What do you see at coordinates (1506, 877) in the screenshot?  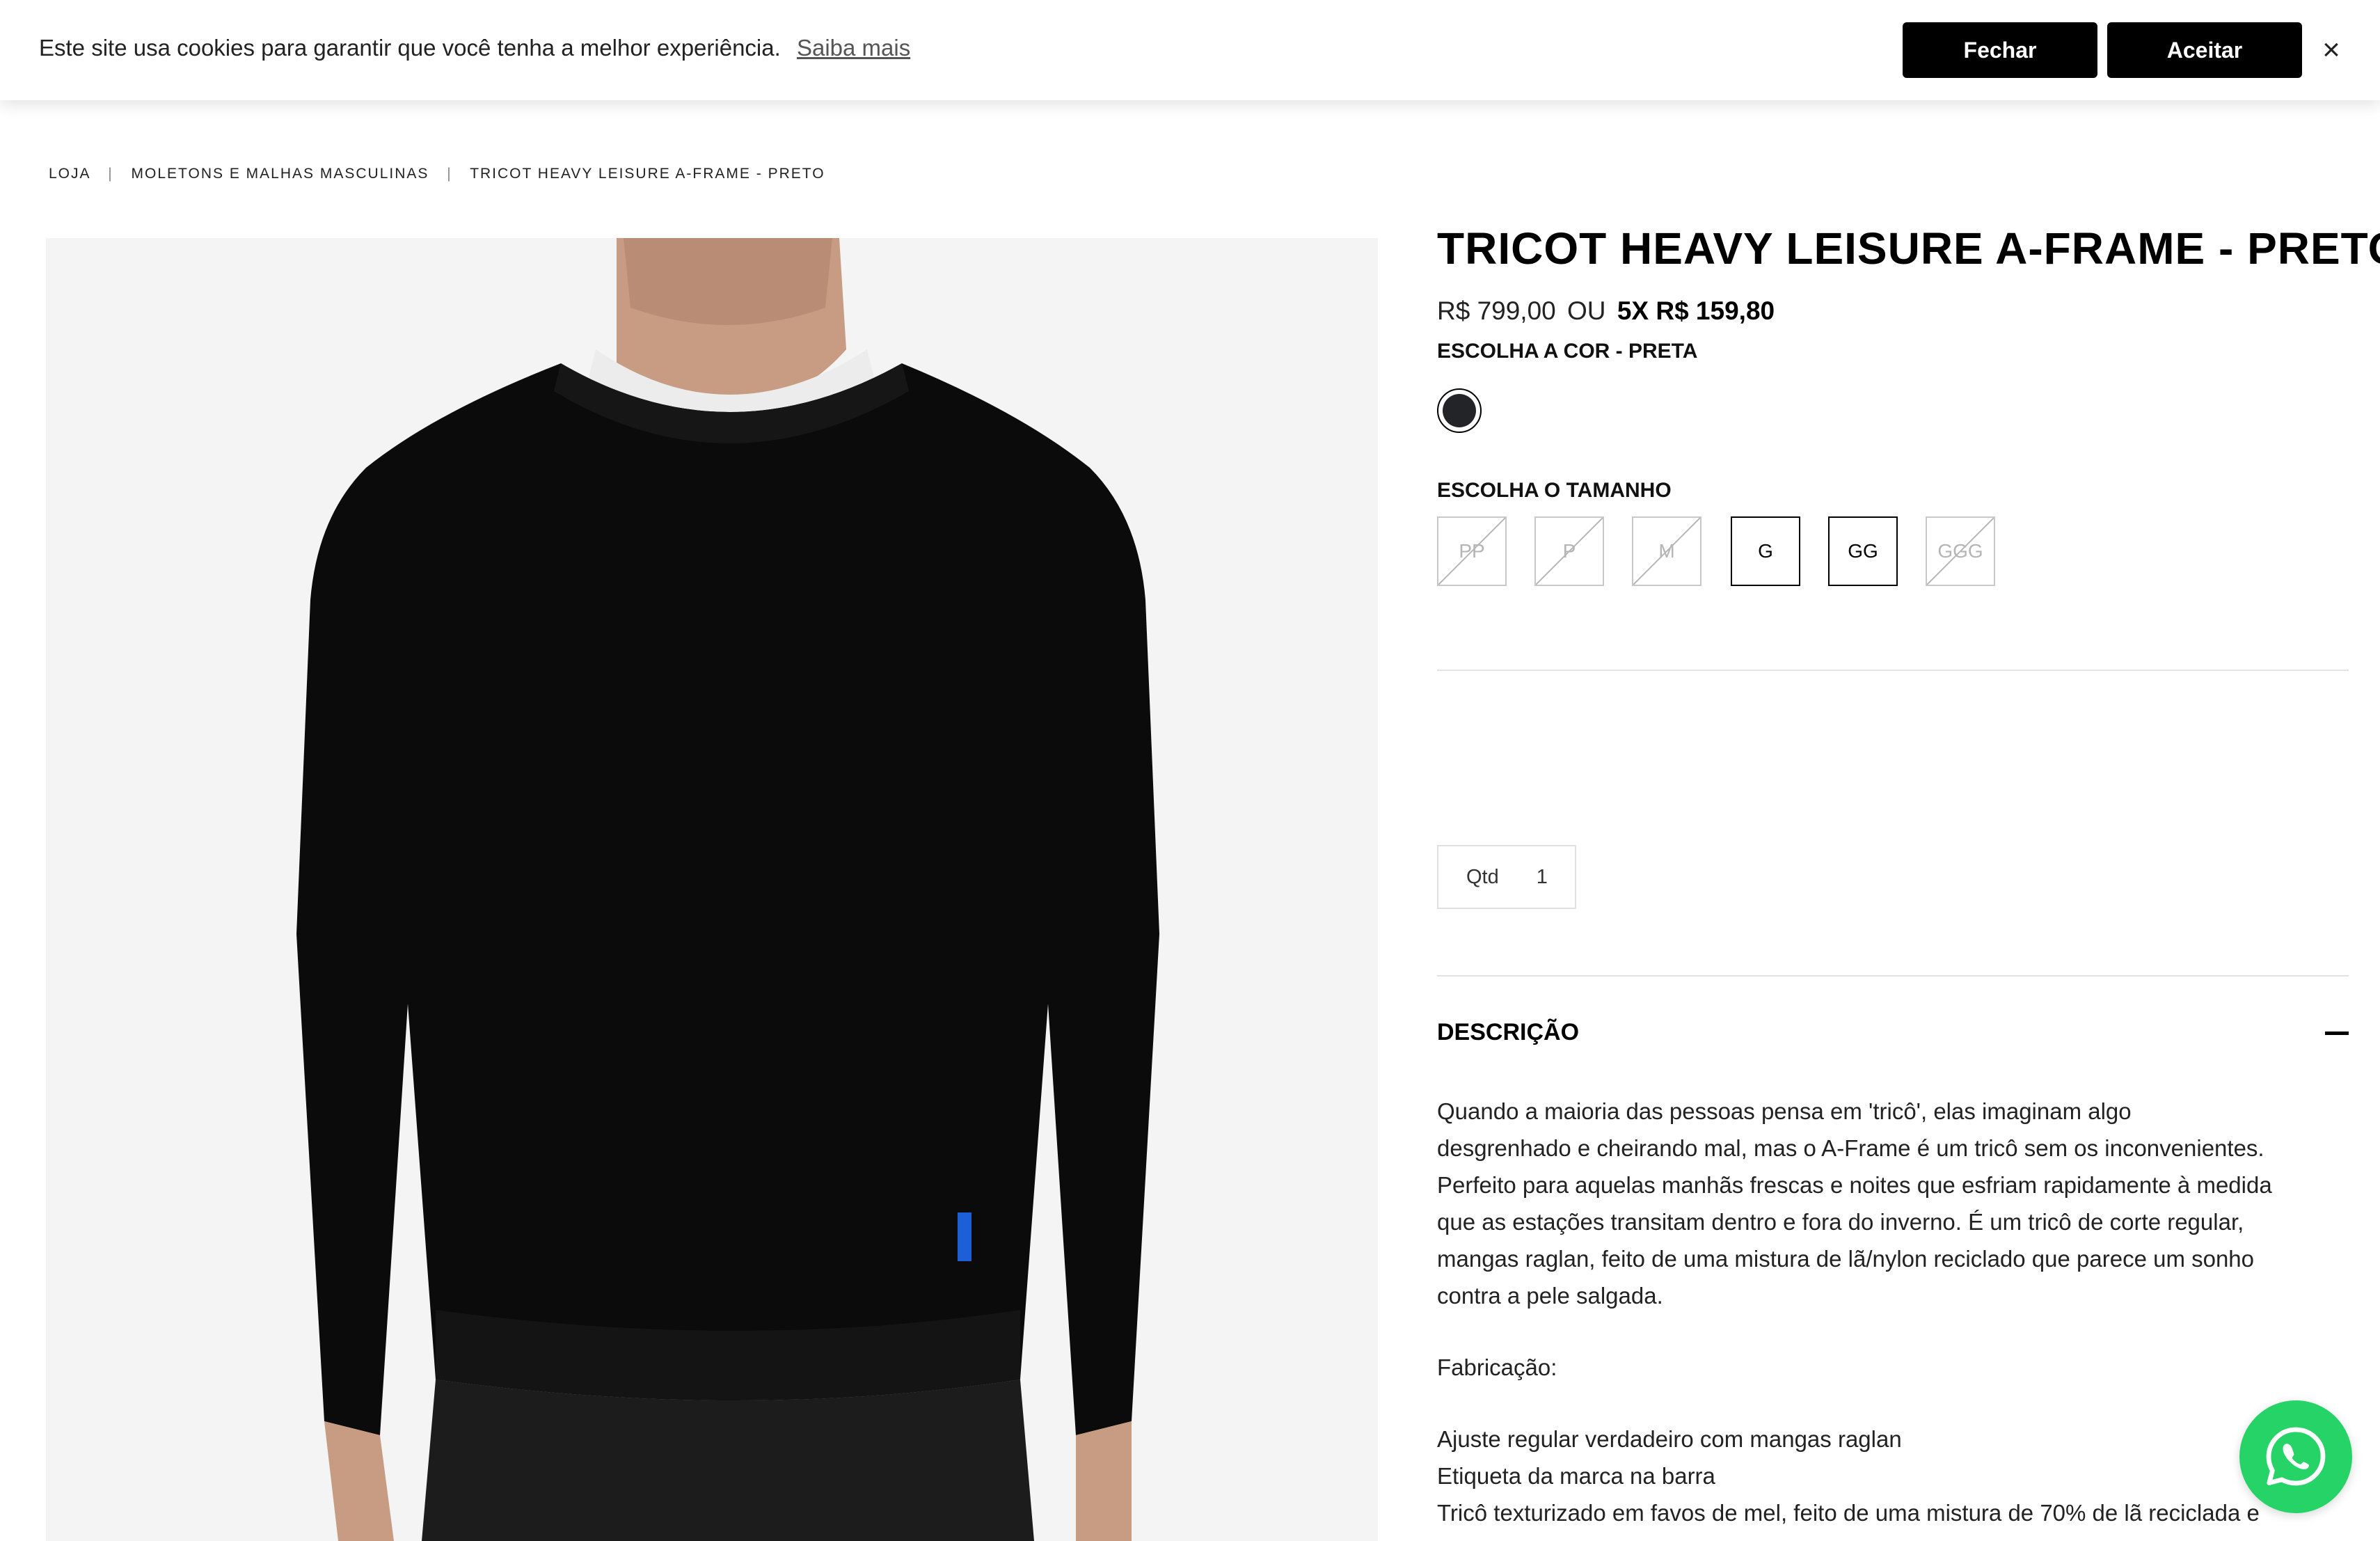 I see `quantity-selector: Qtd 1` at bounding box center [1506, 877].